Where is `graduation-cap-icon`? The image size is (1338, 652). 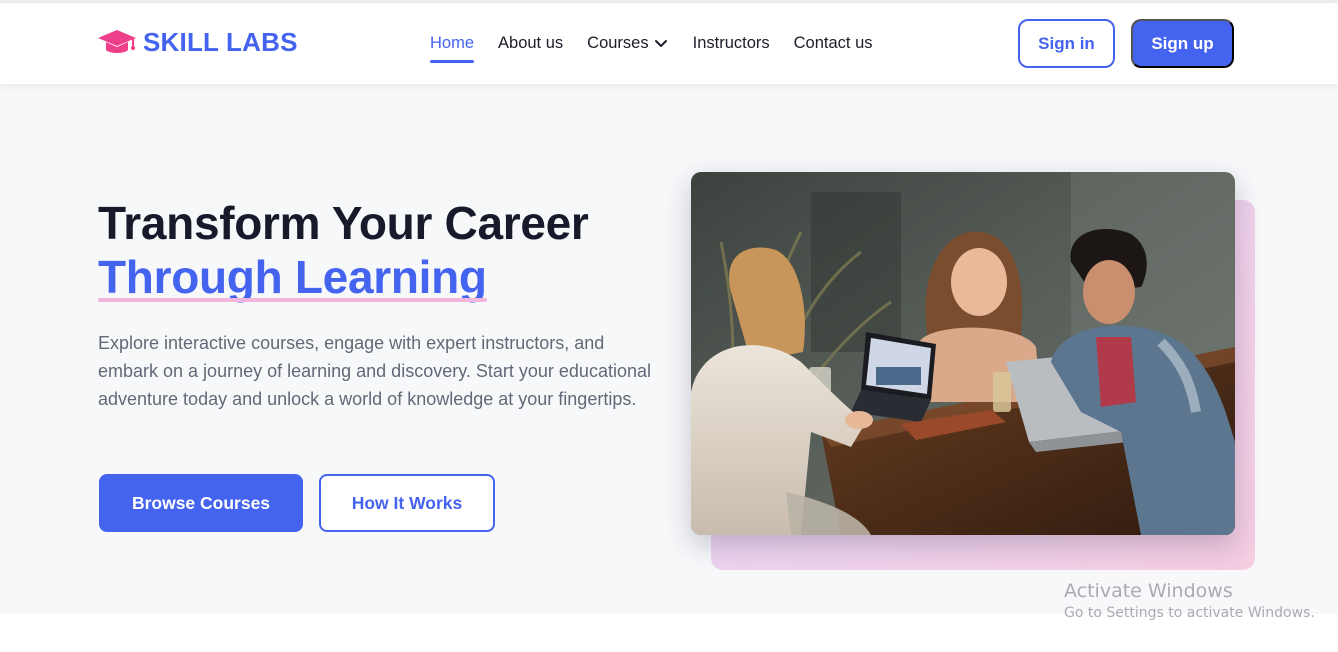
graduation-cap-icon is located at coordinates (117, 42).